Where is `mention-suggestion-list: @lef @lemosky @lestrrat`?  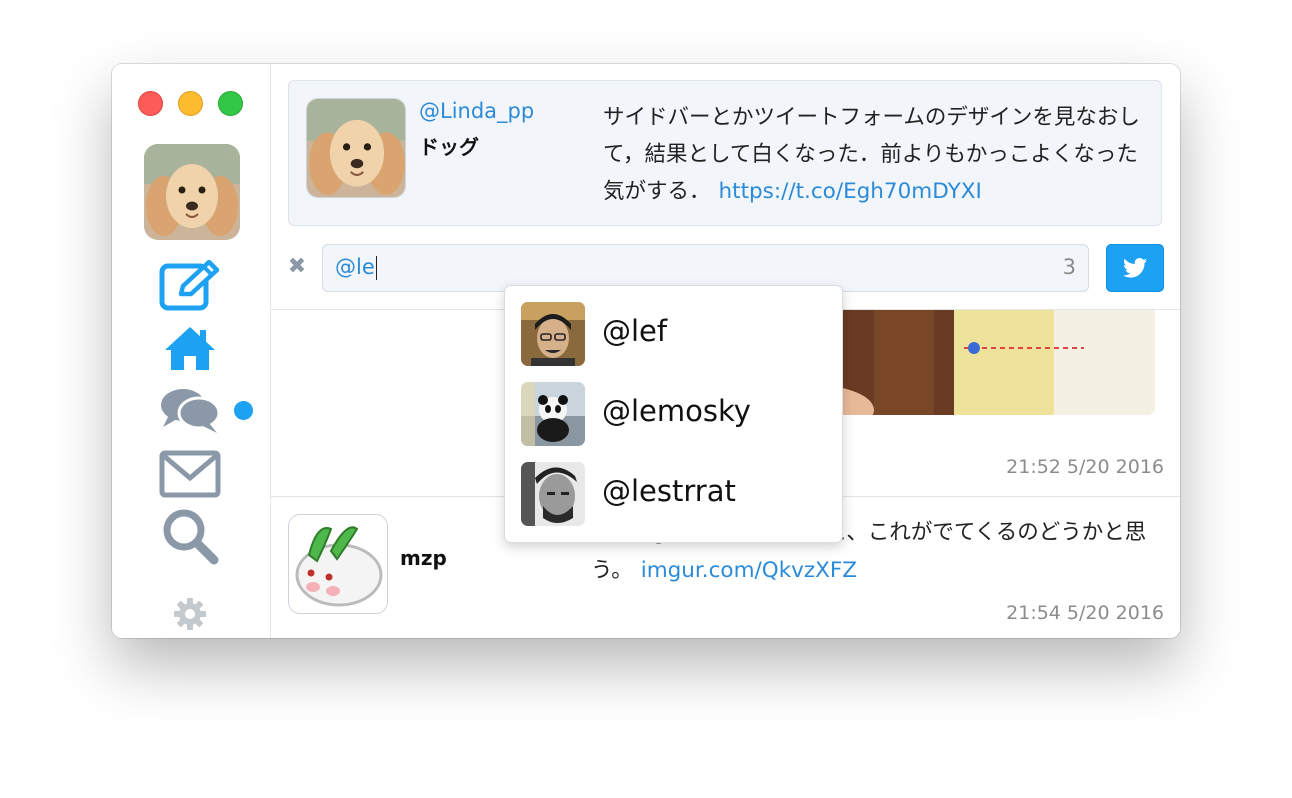
mention-suggestion-list: @lef @lemosky @lestrrat is located at coordinates (673, 414).